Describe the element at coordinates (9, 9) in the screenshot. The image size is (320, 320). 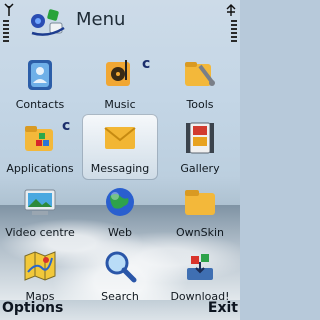
I see `signal-antenna-icon` at that location.